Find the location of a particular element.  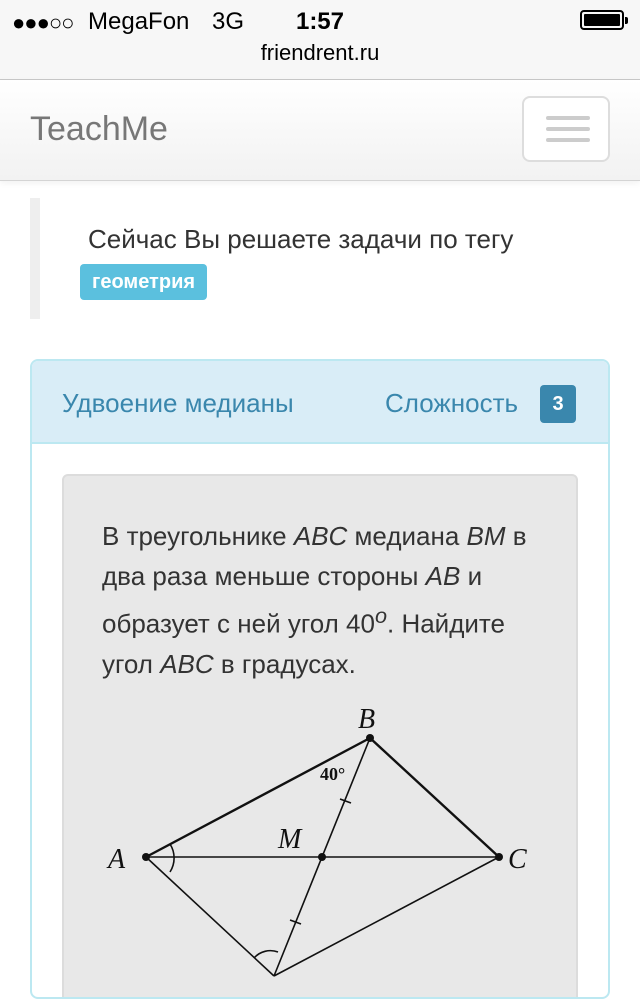

problem-text: в градусах. is located at coordinates (284, 663).